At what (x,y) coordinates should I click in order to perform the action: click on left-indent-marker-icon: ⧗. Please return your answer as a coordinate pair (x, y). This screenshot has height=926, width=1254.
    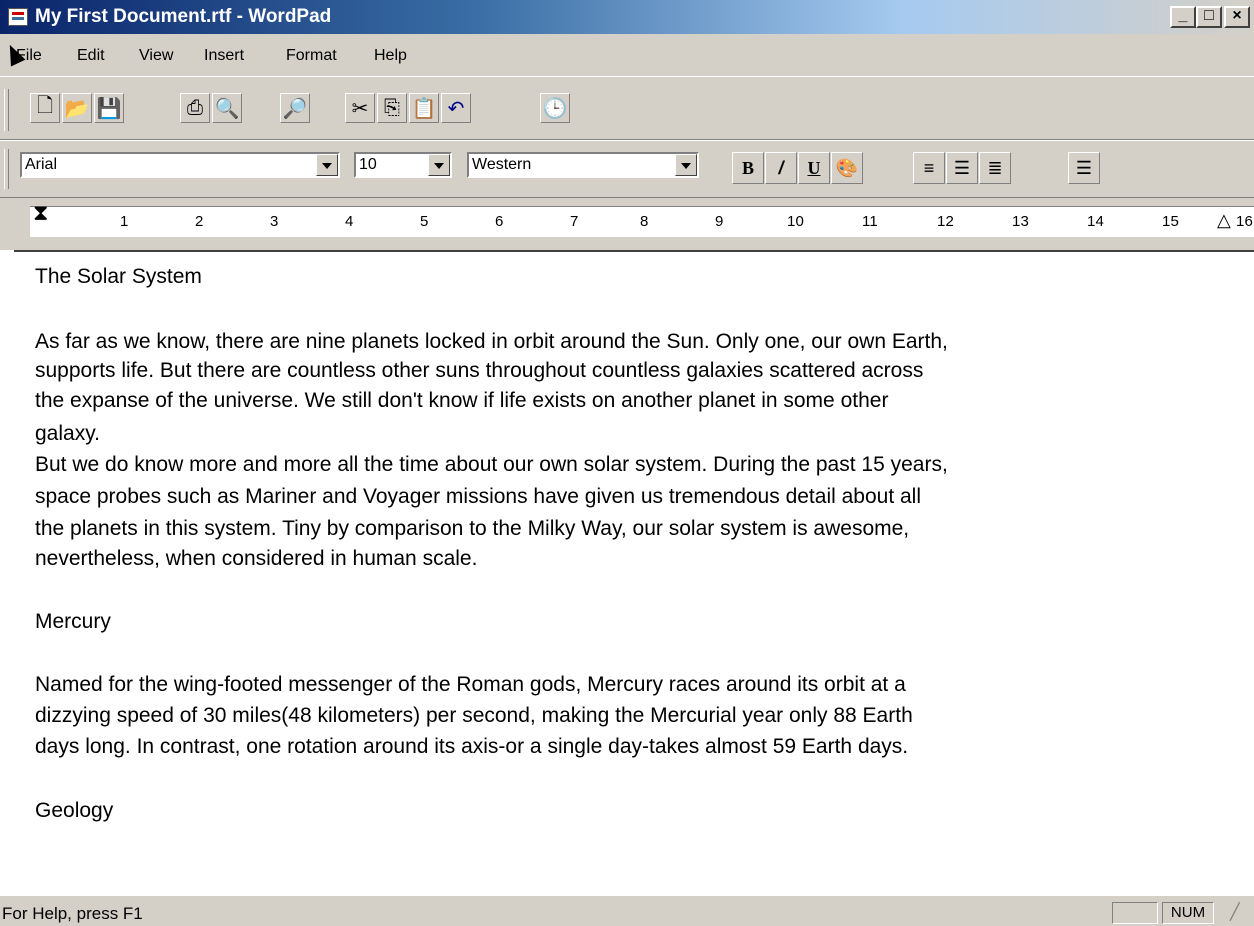
    Looking at the image, I should click on (40, 213).